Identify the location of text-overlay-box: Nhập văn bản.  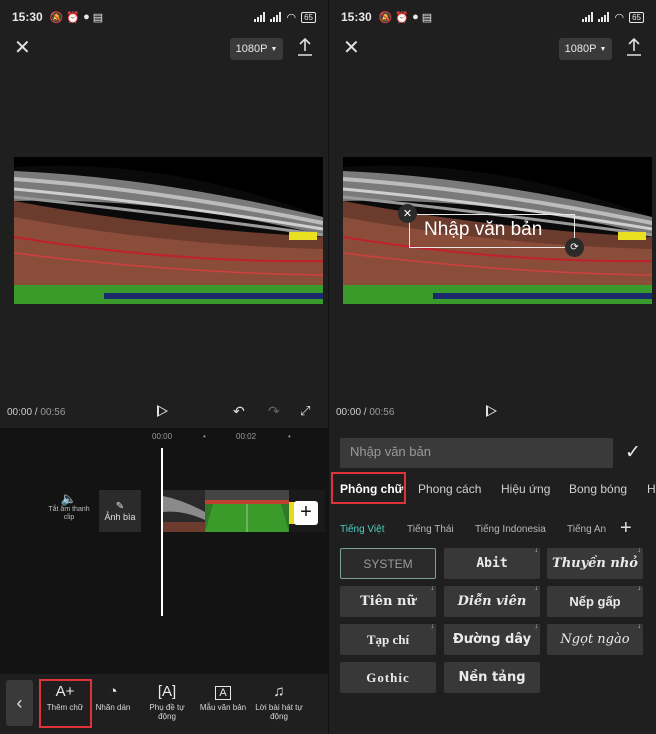
(492, 231).